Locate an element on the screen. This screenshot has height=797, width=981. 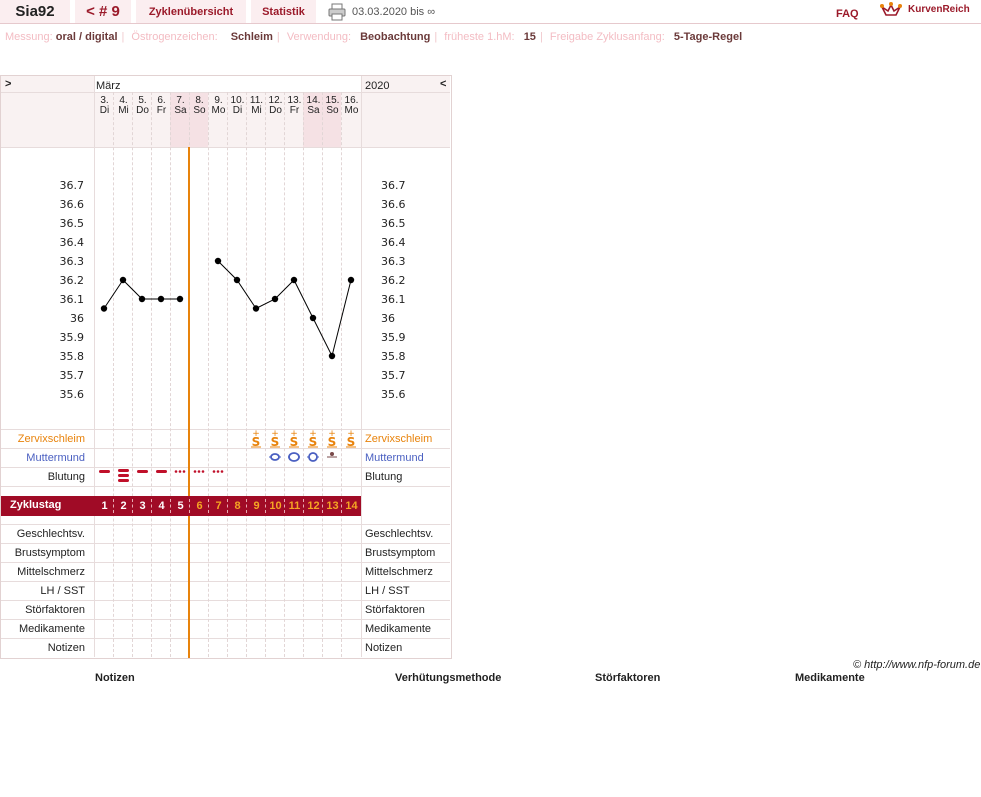
row-label-right-brustsymptom: Brustsymptom is located at coordinates (400, 553).